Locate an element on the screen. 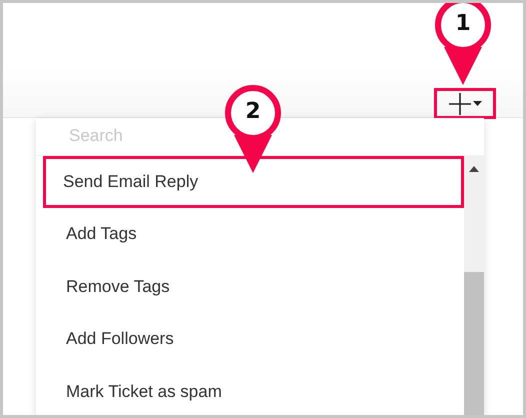 This screenshot has height=418, width=526. add-button is located at coordinates (465, 103).